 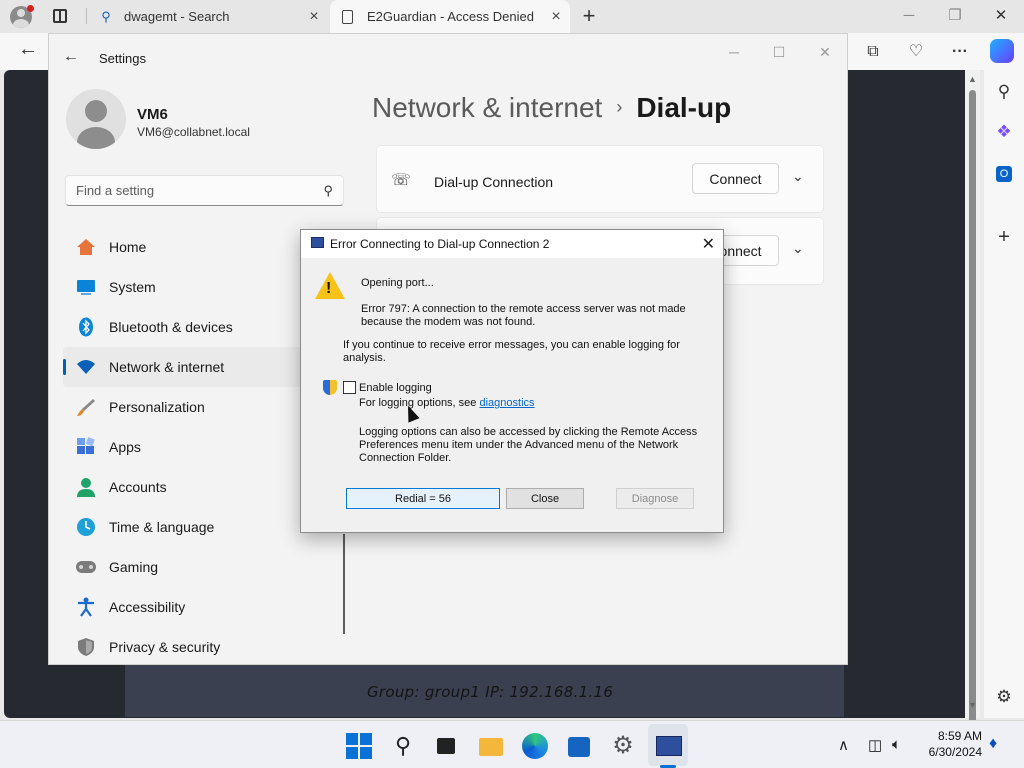 I want to click on sidebar-item-label: Accessibility, so click(x=147, y=607).